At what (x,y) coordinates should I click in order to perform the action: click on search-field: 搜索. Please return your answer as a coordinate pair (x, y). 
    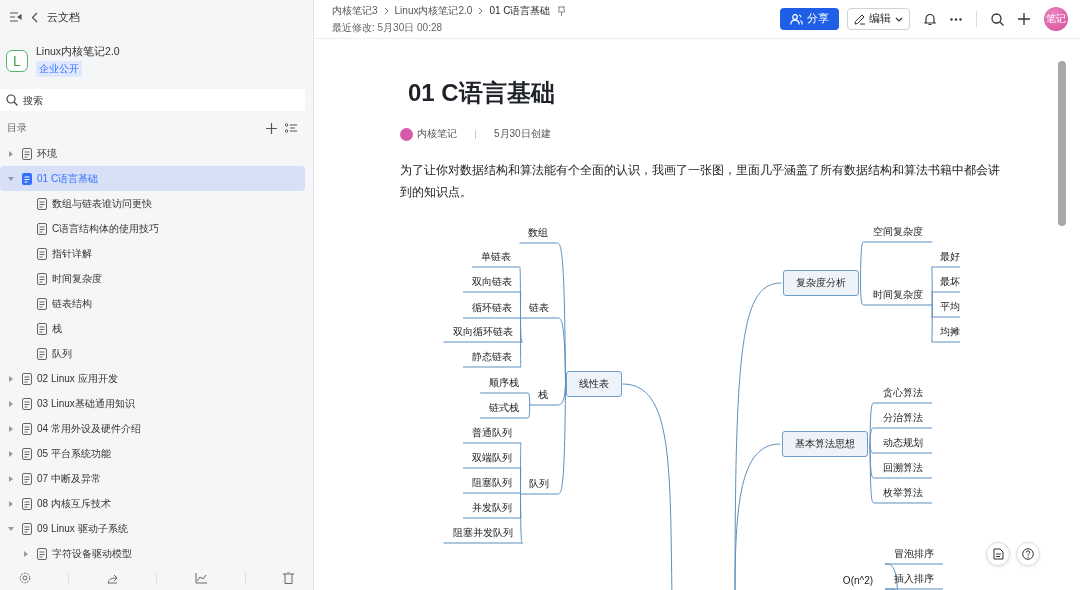
    Looking at the image, I should click on (152, 100).